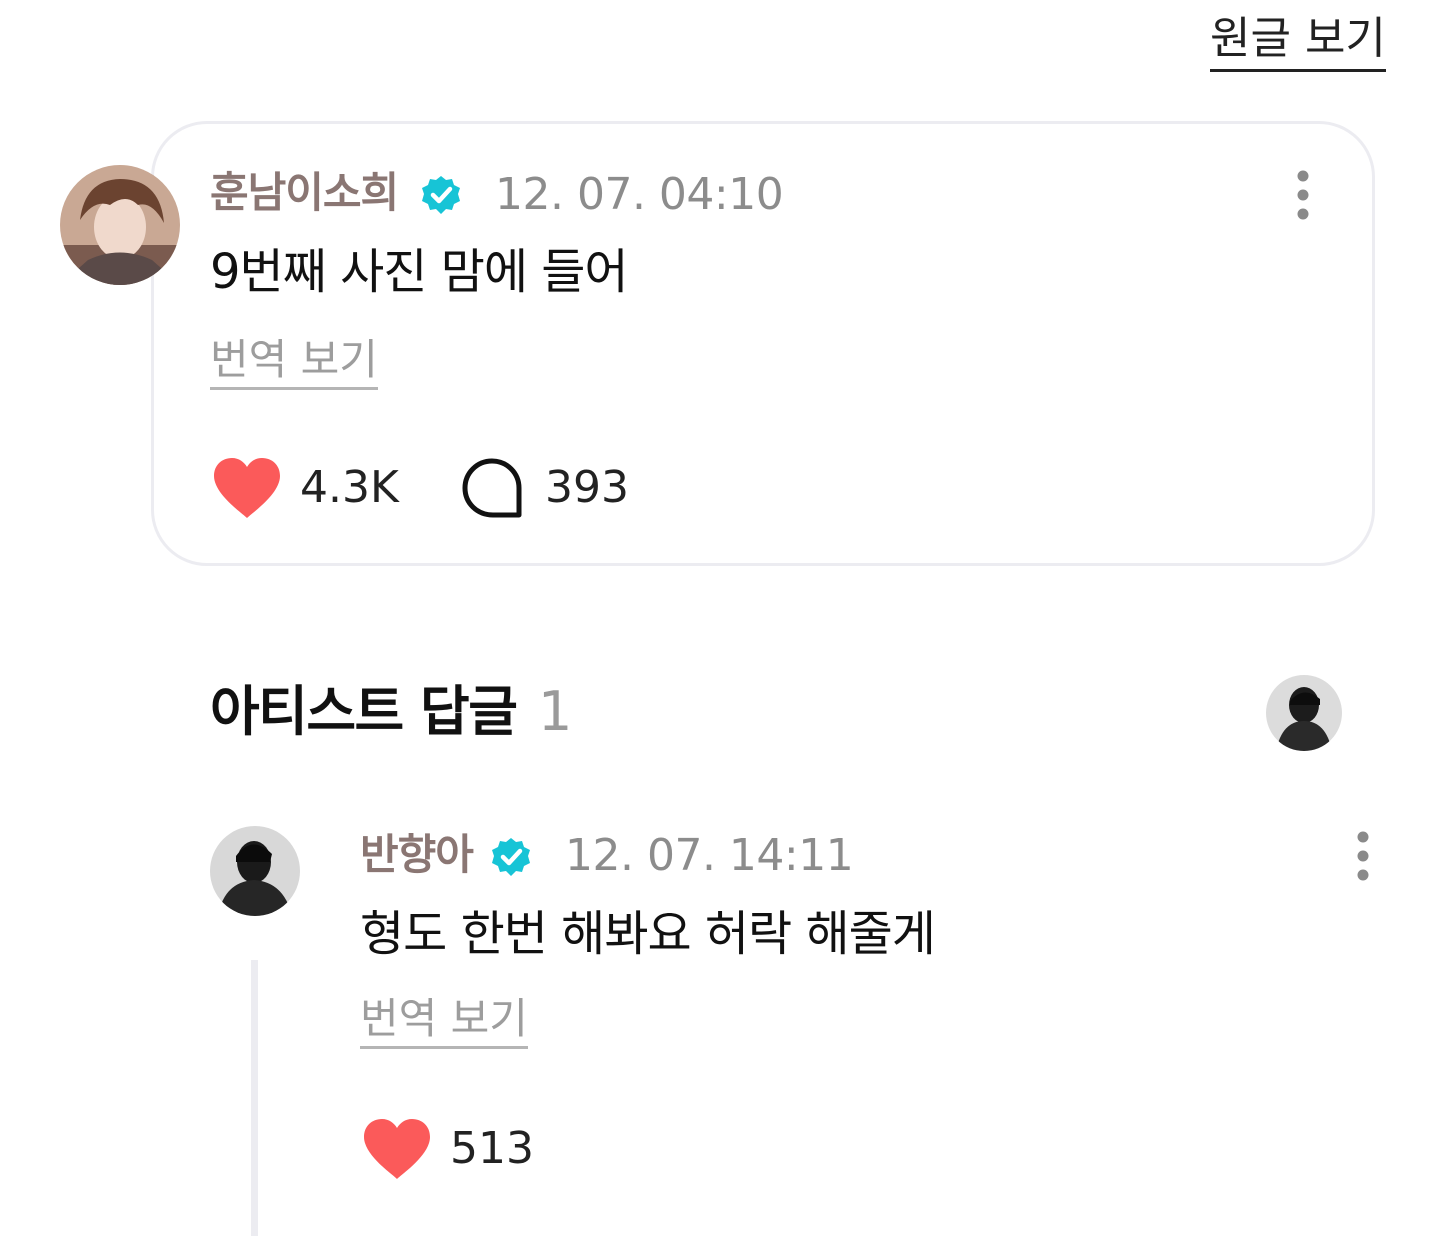 The width and height of the screenshot is (1440, 1236). What do you see at coordinates (492, 488) in the screenshot?
I see `comment-icon` at bounding box center [492, 488].